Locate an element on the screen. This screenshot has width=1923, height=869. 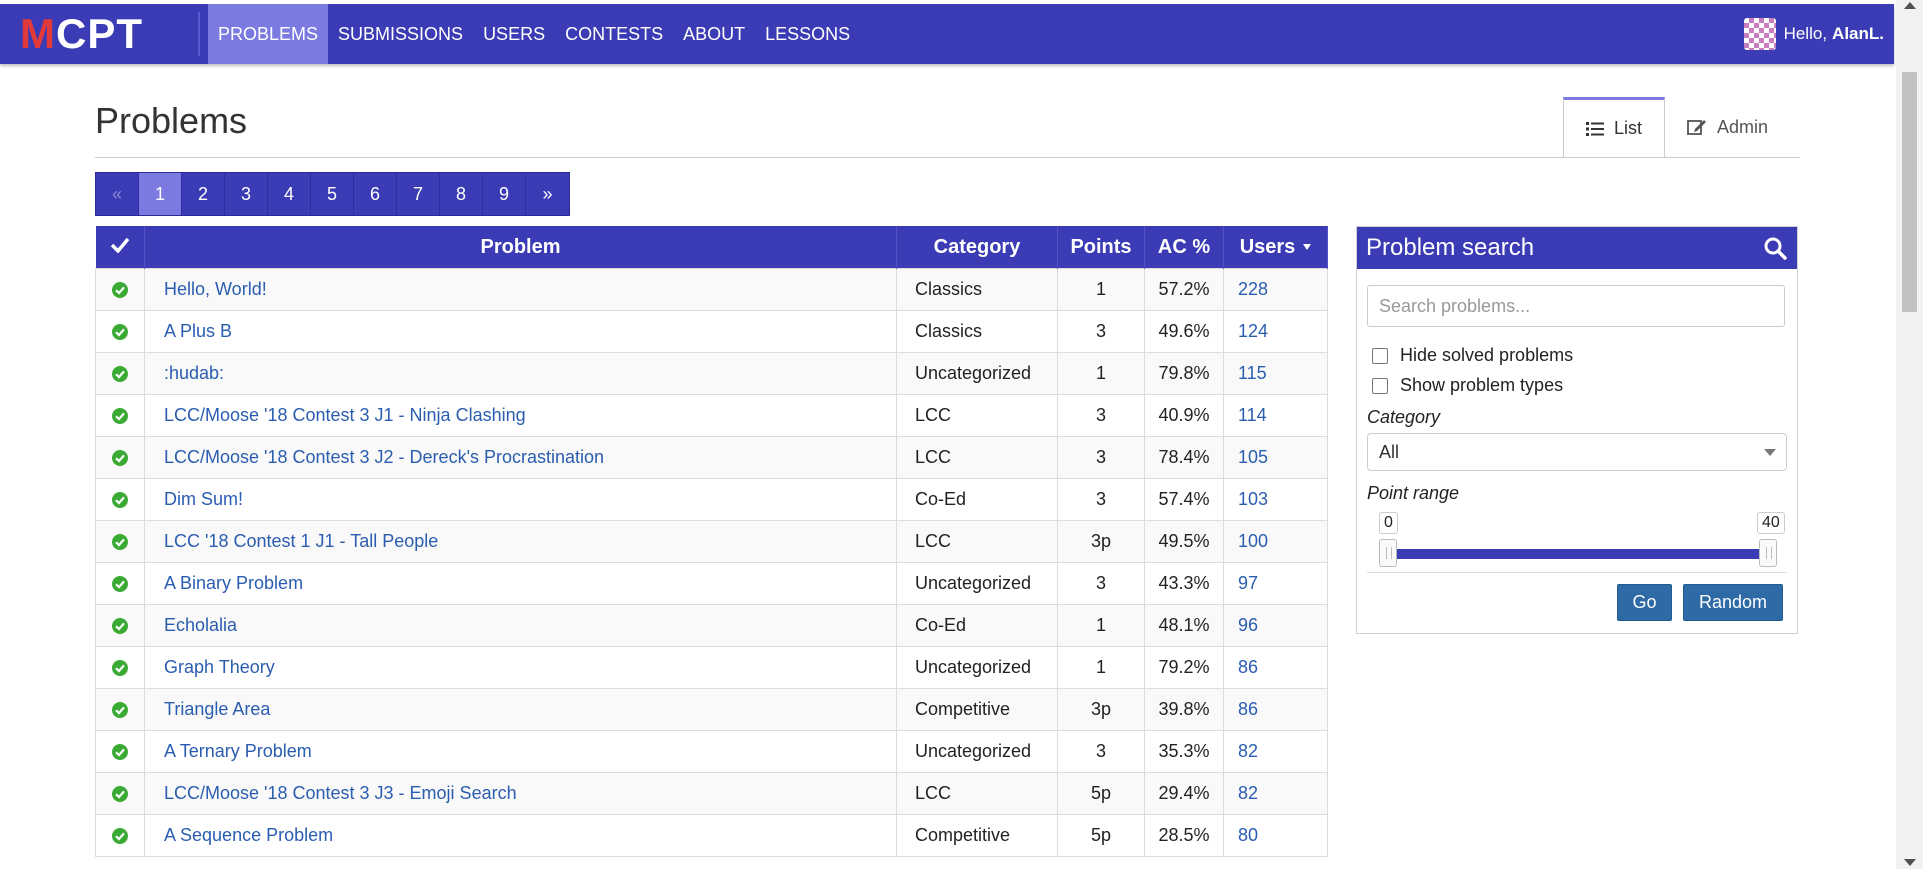
site-logo: M CPT is located at coordinates (90, 34).